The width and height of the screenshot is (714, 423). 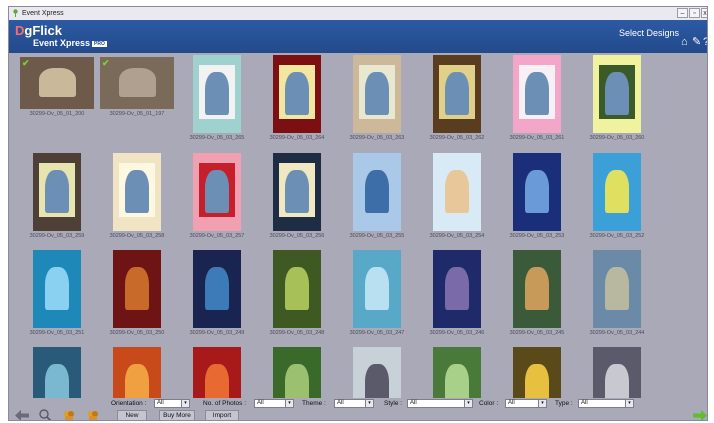 I want to click on design-id-label: 30299-Ov_05_03_265, so click(x=217, y=138).